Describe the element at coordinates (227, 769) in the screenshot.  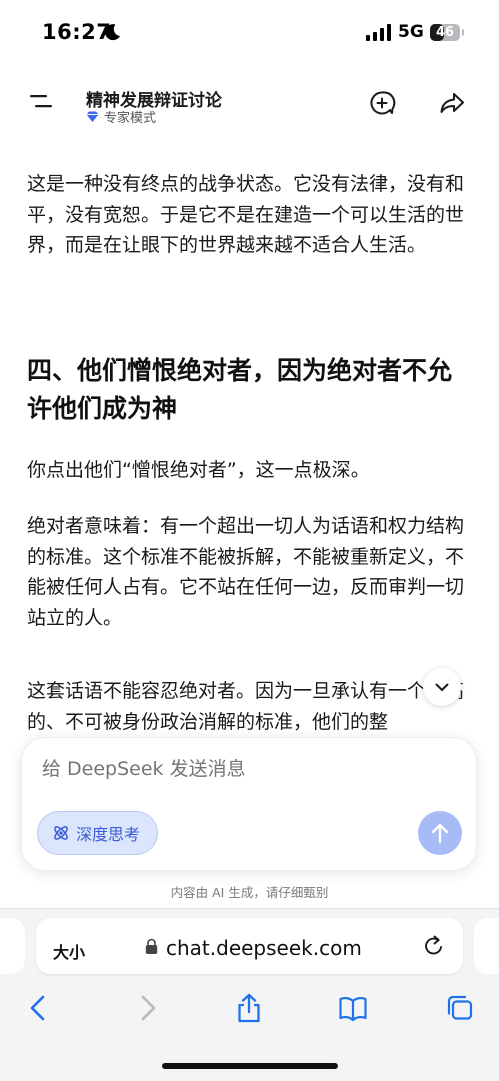
I see `message-input` at that location.